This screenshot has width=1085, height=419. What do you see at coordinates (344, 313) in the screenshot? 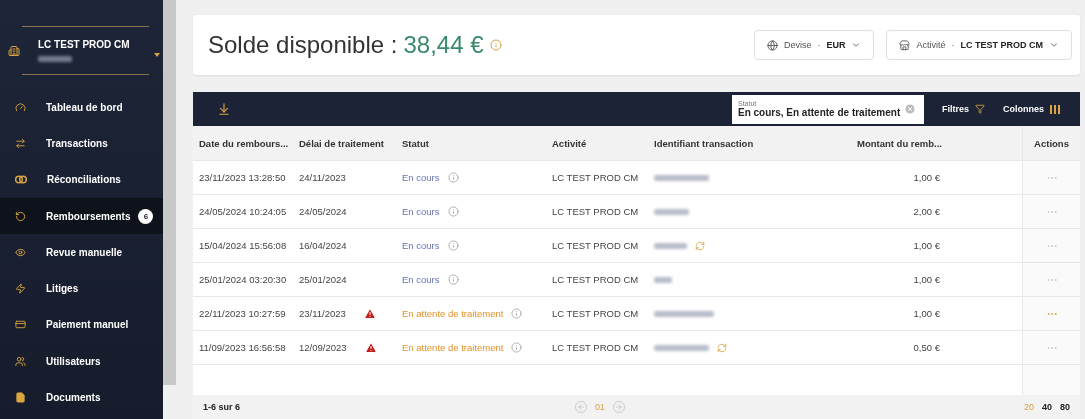
I see `table-cell: 23/11/2023` at bounding box center [344, 313].